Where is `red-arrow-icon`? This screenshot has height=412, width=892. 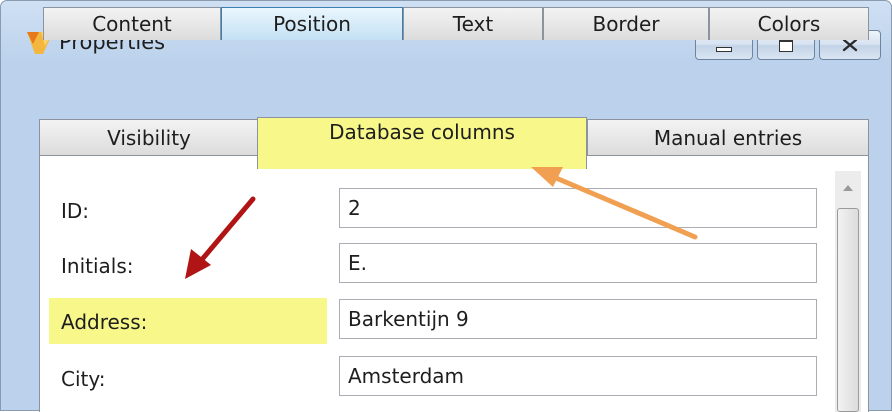
red-arrow-icon is located at coordinates (220, 237).